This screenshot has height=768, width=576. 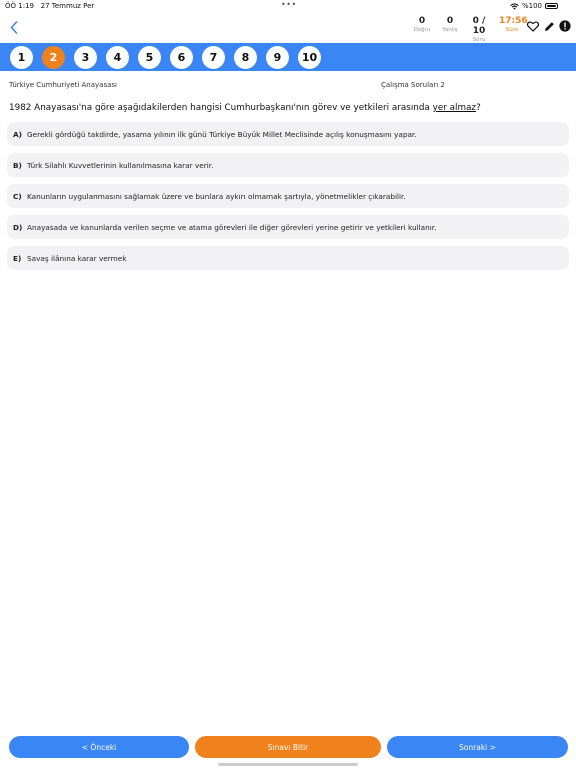 I want to click on top-nav: 0 Doğru 0 Yanlış 0 / 10 Soru 17:56 Süre, so click(x=288, y=27).